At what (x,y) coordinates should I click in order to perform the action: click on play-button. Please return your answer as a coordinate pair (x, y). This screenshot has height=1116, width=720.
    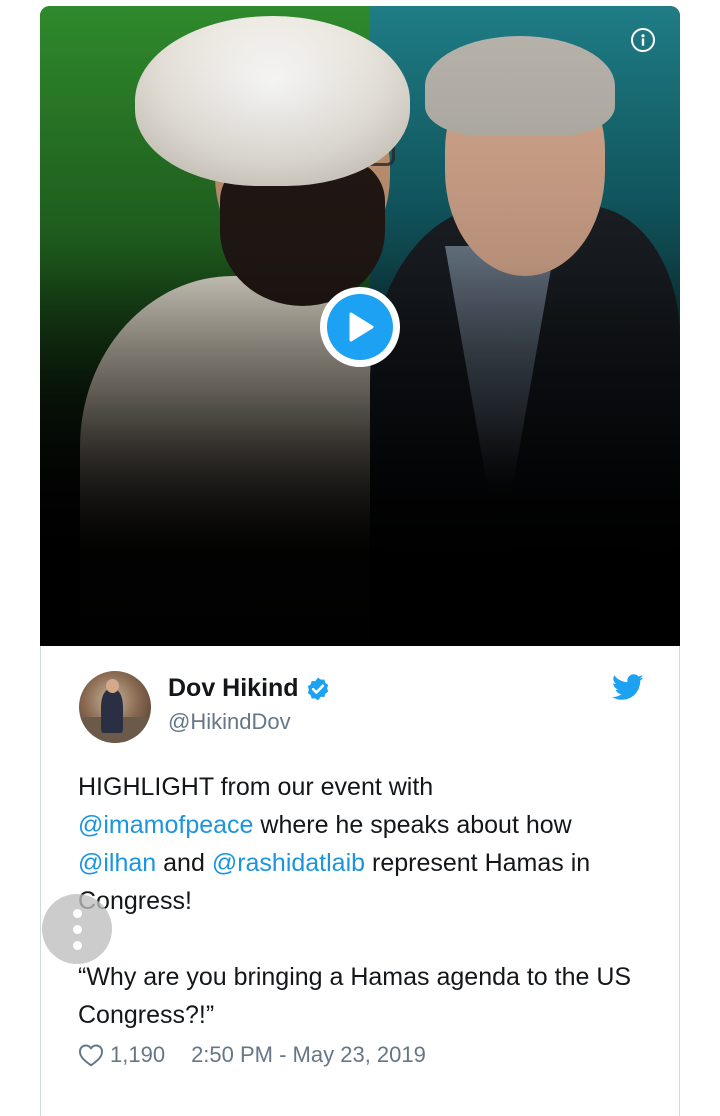
    Looking at the image, I should click on (360, 327).